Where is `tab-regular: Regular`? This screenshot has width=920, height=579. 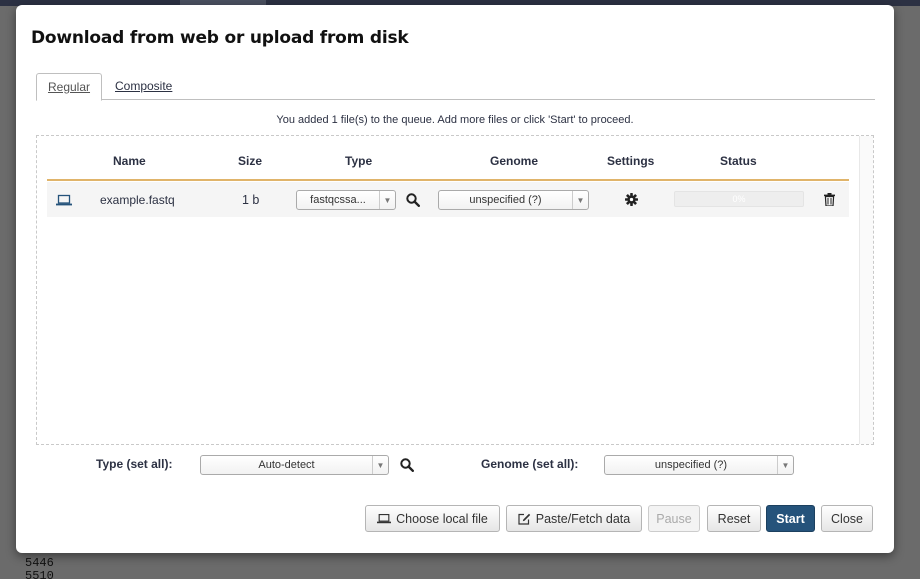
tab-regular: Regular is located at coordinates (69, 87).